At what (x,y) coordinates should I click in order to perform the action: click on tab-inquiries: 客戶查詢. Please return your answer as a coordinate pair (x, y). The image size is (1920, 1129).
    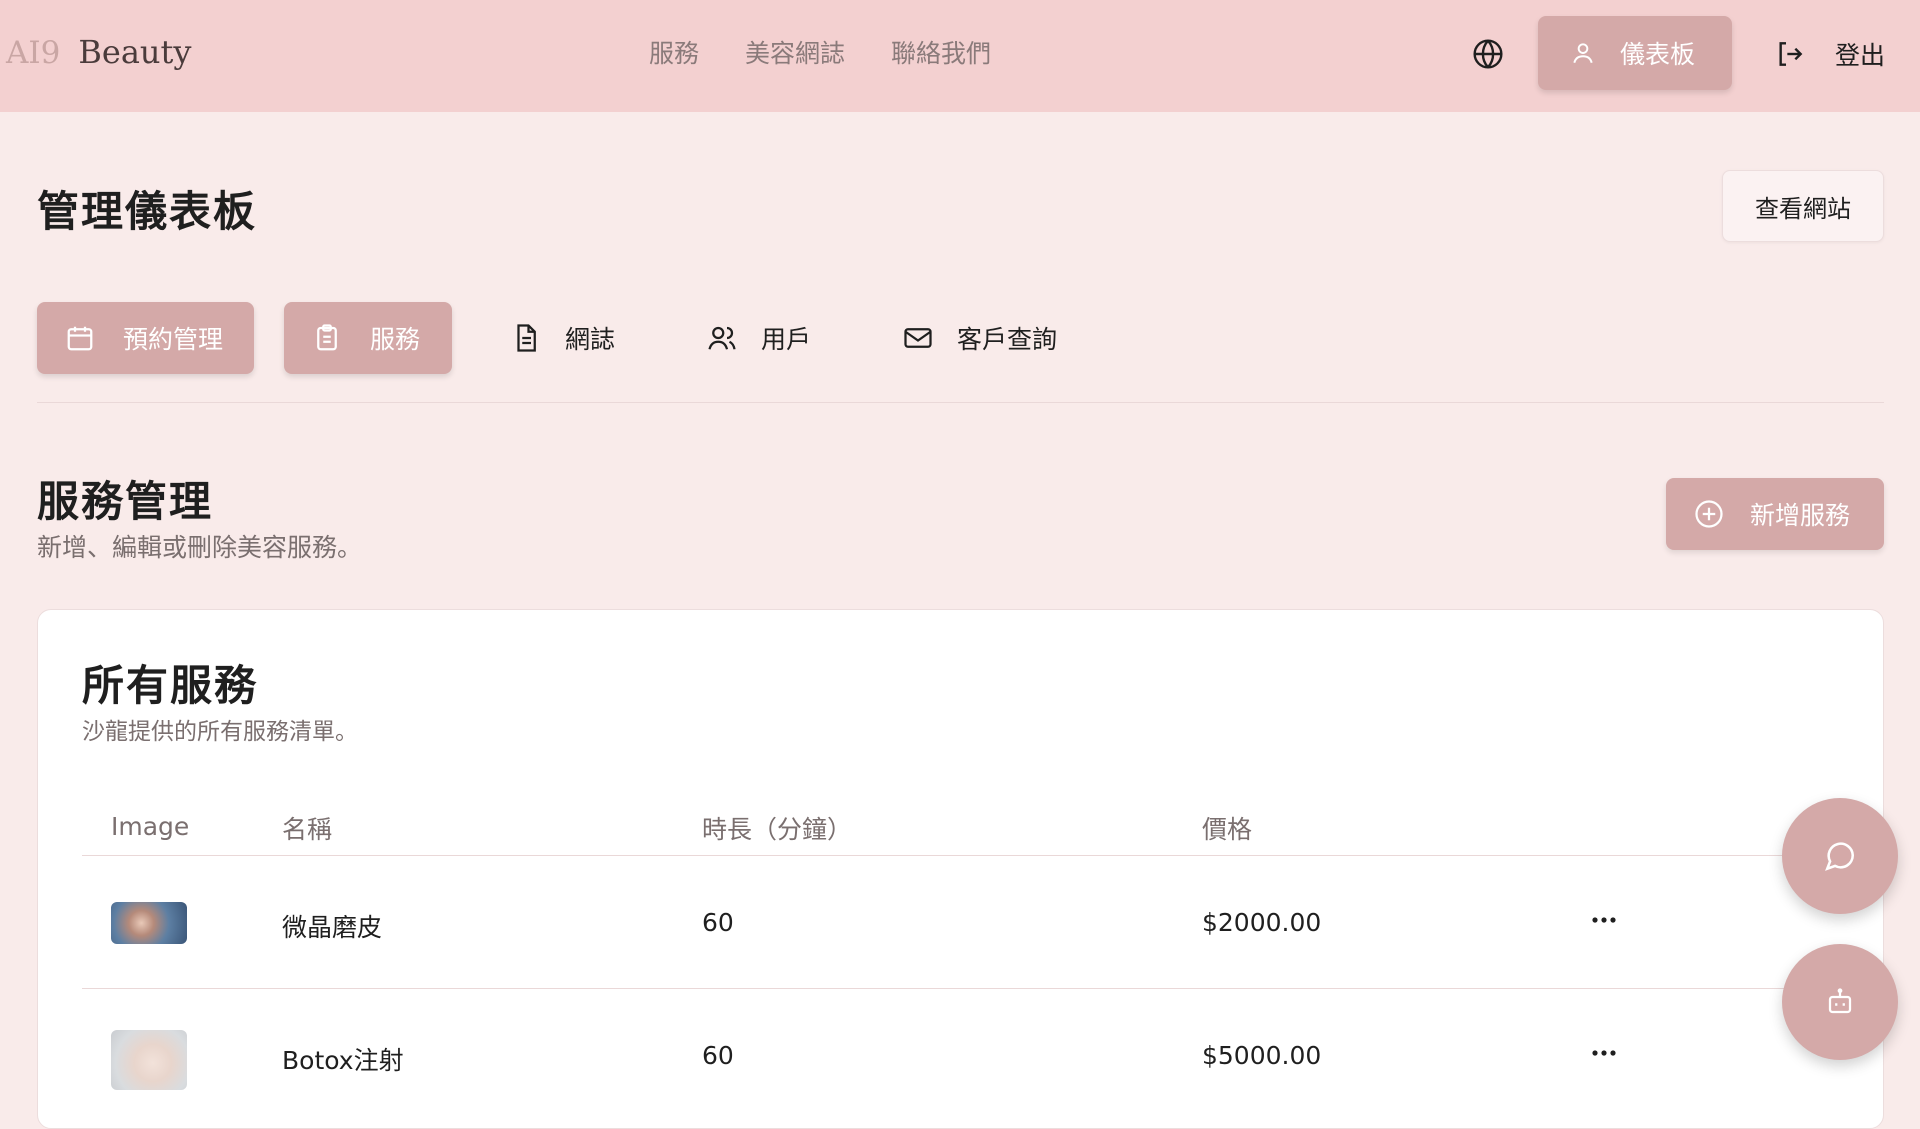
    Looking at the image, I should click on (1003, 338).